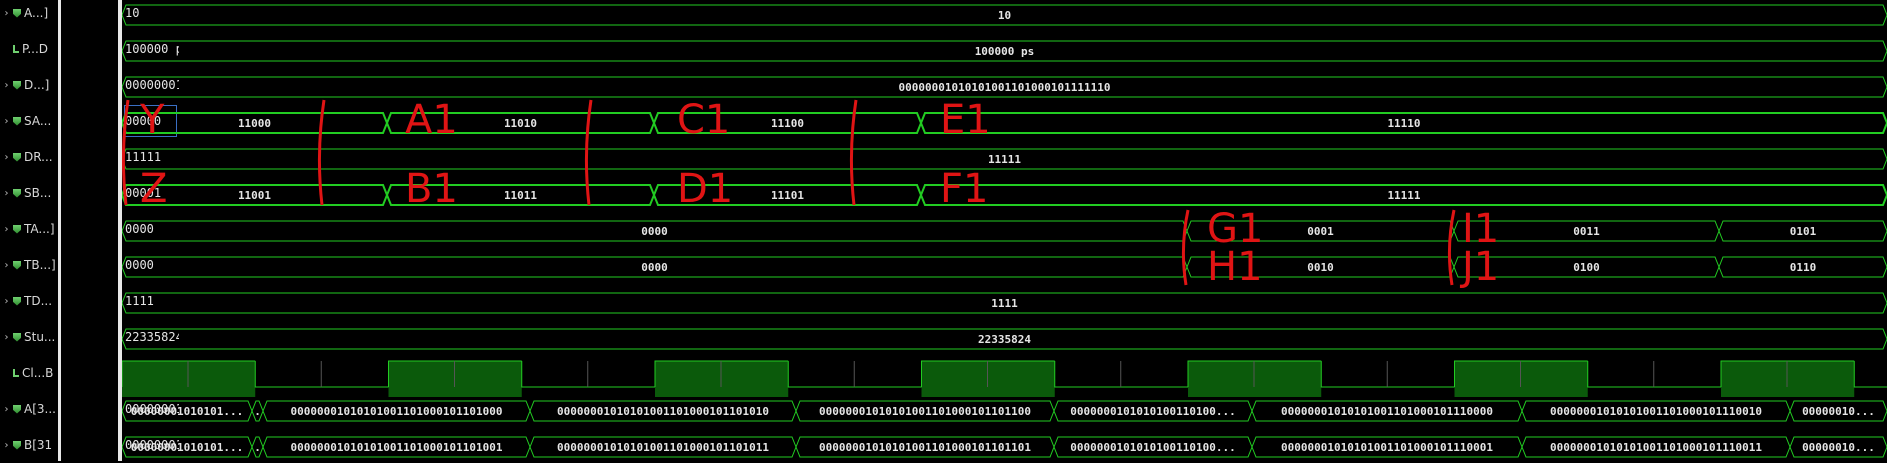 This screenshot has height=463, width=1887. Describe the element at coordinates (787, 123) in the screenshot. I see `bus-value-label: 11100` at that location.